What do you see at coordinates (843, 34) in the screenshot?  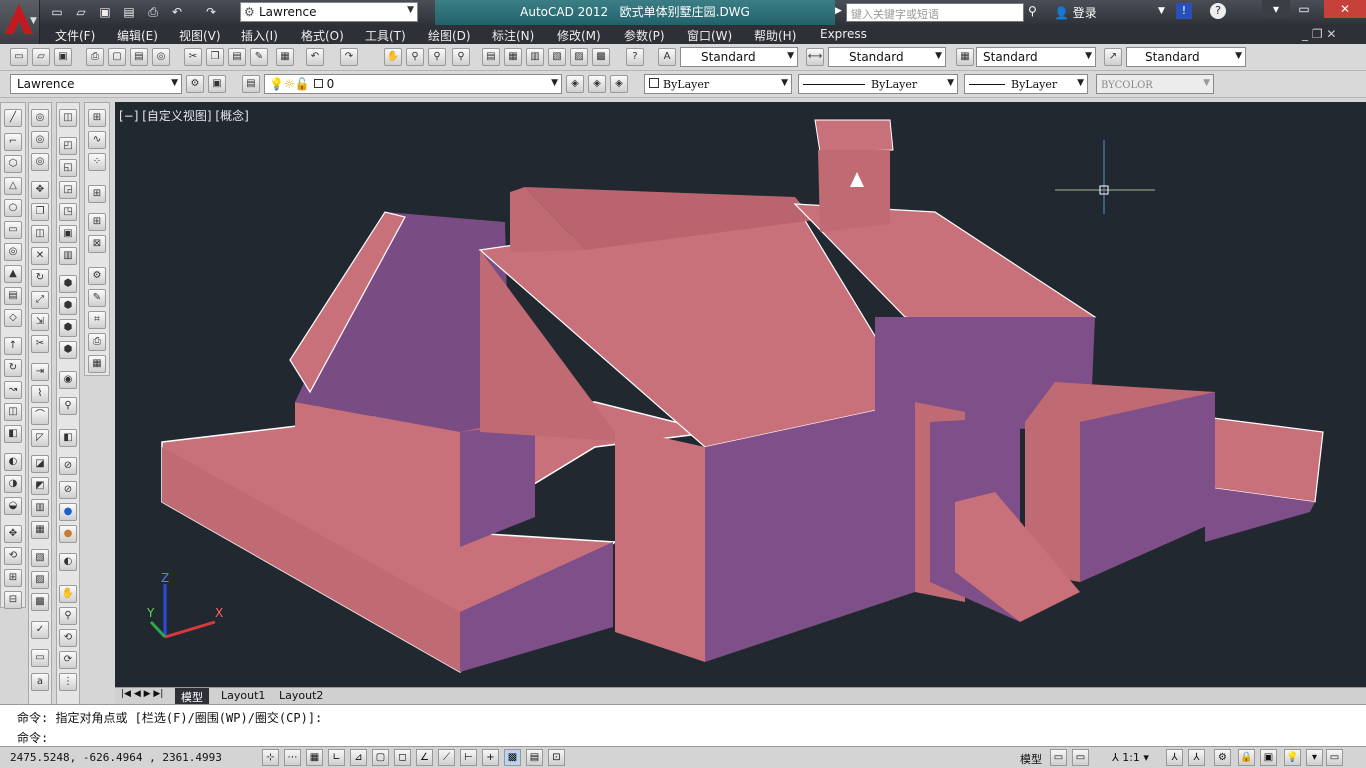 I see `menu-express: Express` at bounding box center [843, 34].